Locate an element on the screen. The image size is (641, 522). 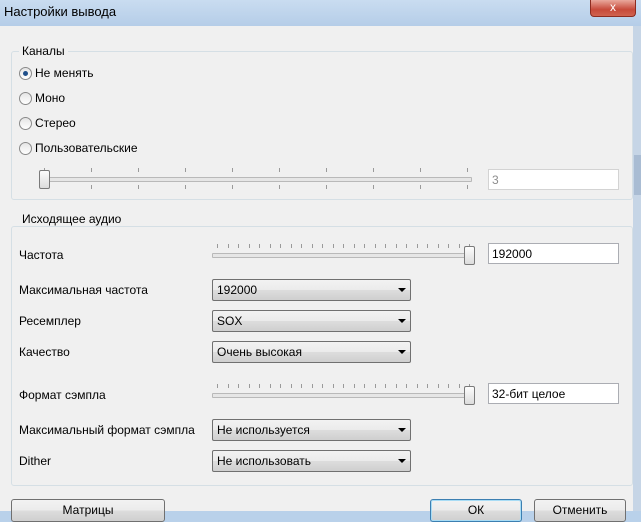
channels-group-label: Каналы is located at coordinates (43, 51).